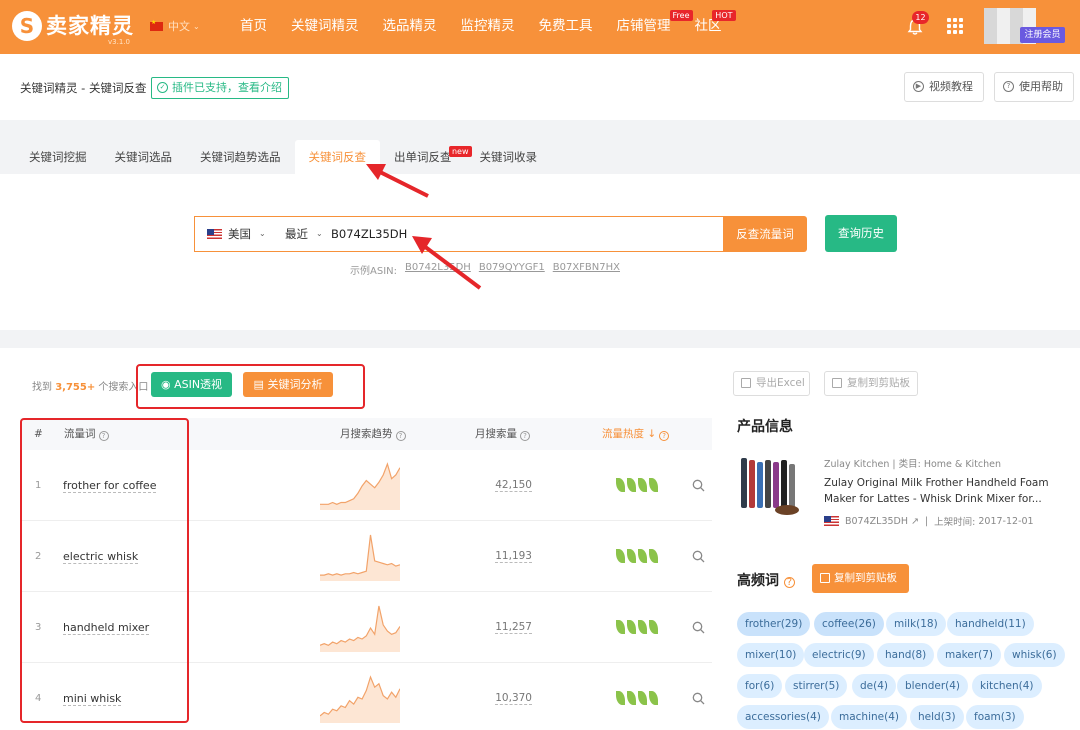 Image resolution: width=1080 pixels, height=730 pixels. I want to click on table-row: 2 electric whisk 11,193, so click(366, 556).